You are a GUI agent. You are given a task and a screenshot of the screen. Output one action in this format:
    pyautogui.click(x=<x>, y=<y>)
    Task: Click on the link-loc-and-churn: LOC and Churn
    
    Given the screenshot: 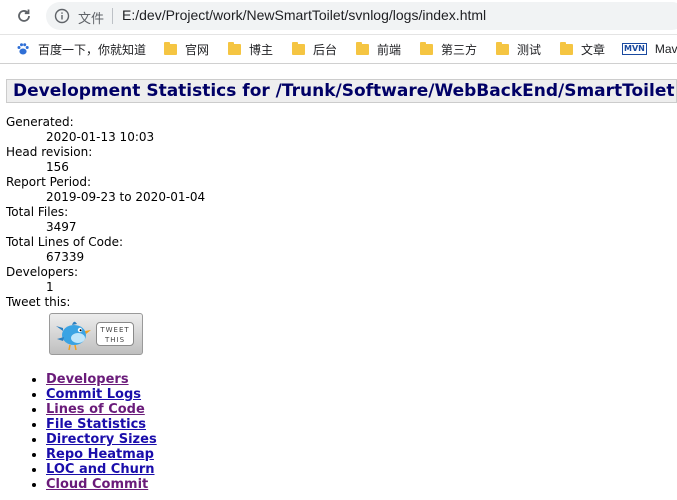 What is the action you would take?
    pyautogui.click(x=100, y=469)
    